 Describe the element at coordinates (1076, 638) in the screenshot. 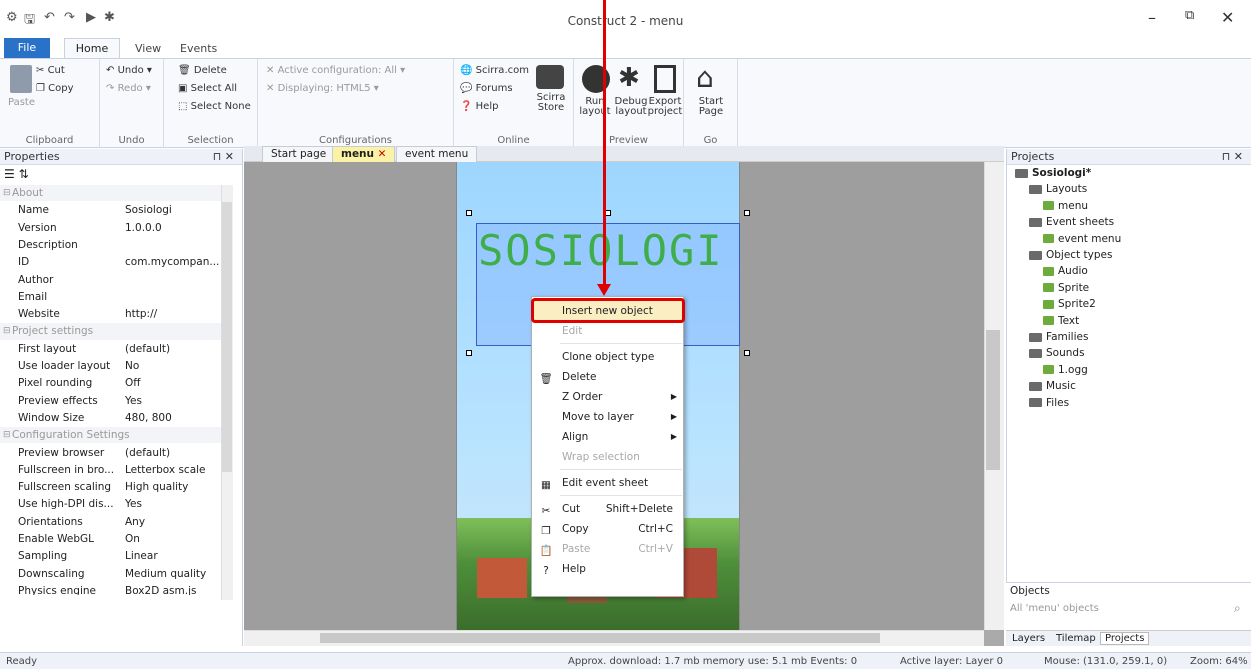

I see `tab-tilemap: Tilemap` at that location.